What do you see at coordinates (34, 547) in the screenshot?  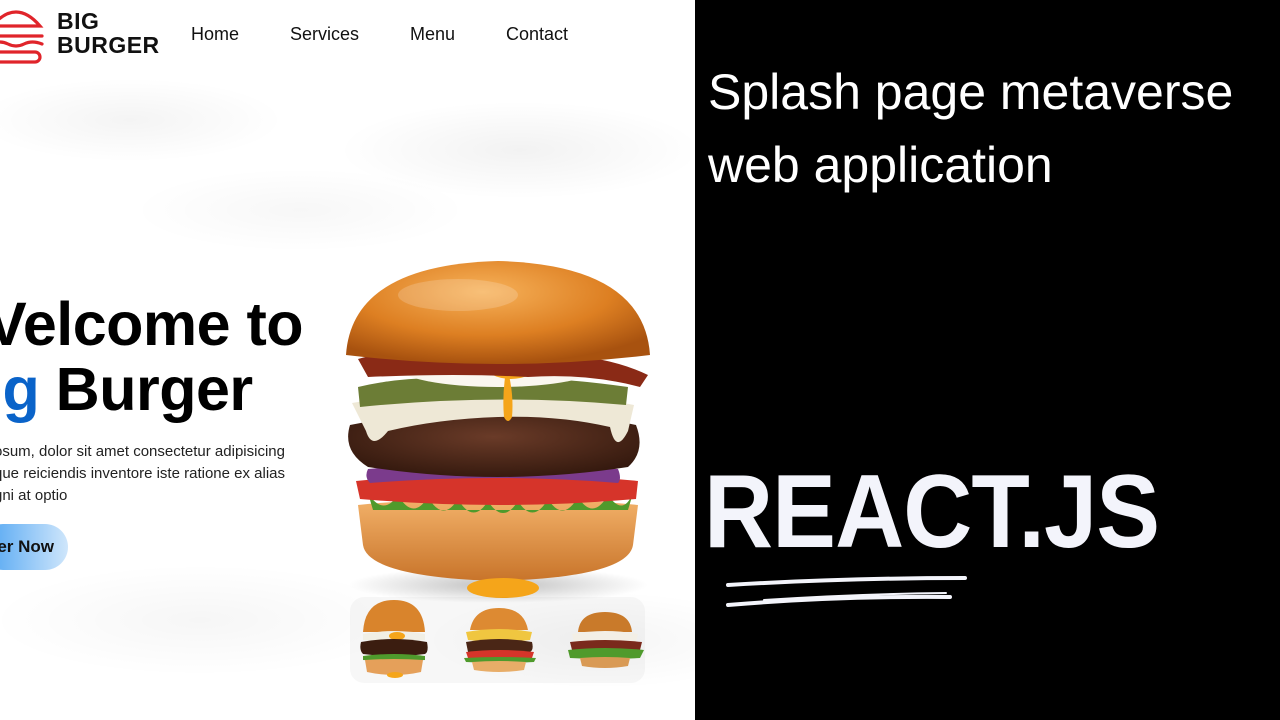 I see `order-now-button: er Now` at bounding box center [34, 547].